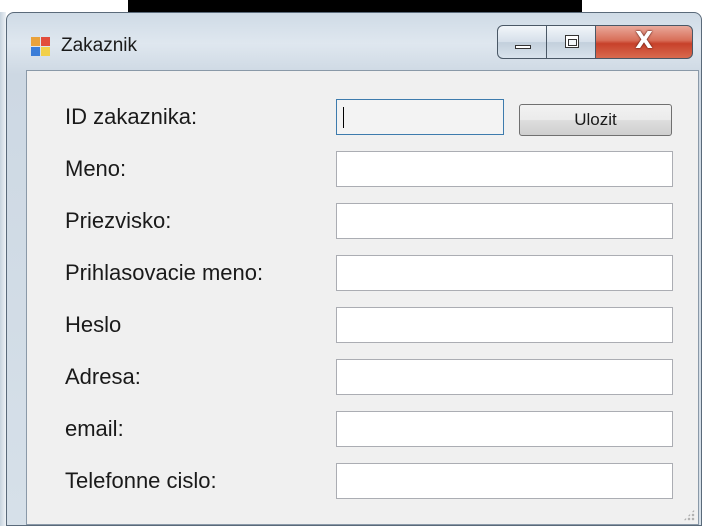  What do you see at coordinates (504, 221) in the screenshot?
I see `priezvisko-field` at bounding box center [504, 221].